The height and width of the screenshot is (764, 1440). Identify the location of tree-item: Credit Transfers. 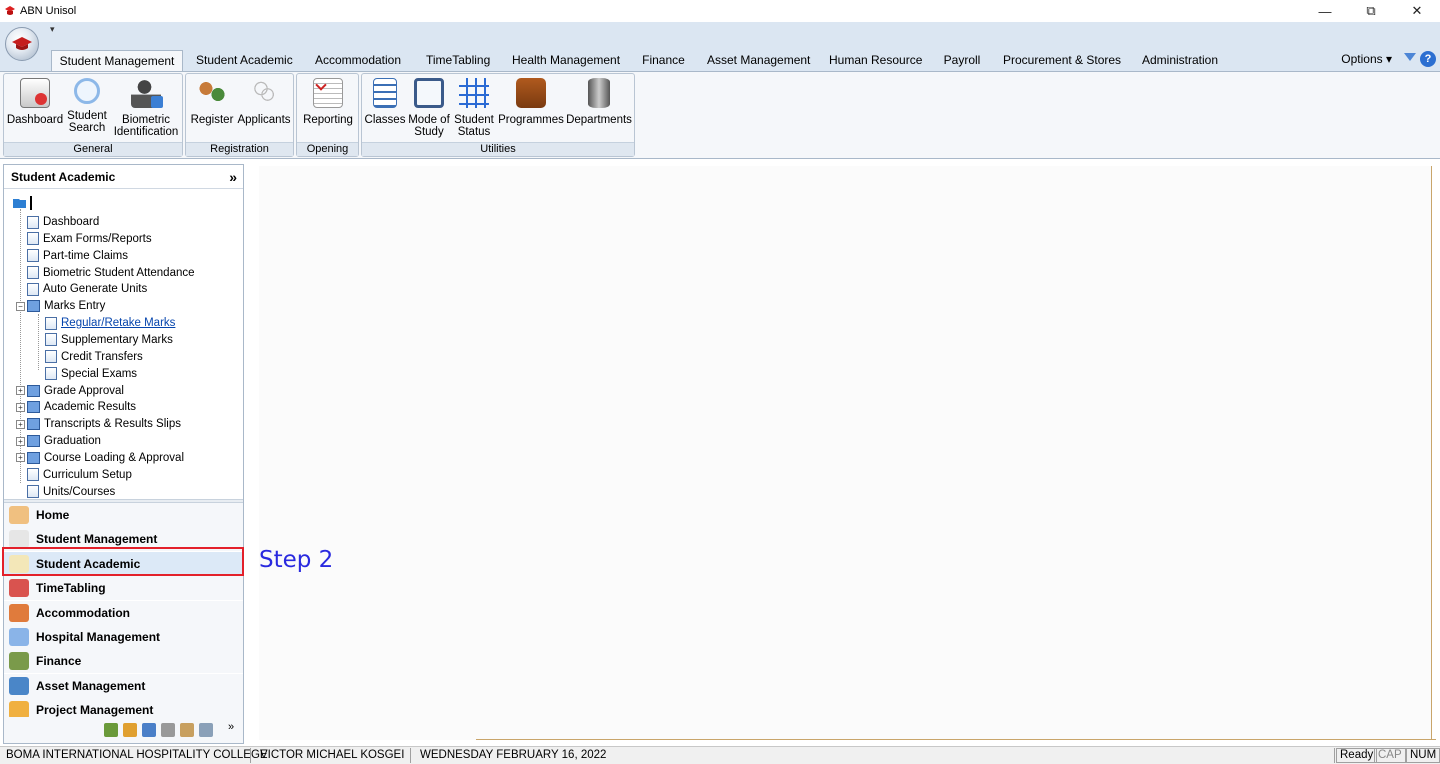
(88, 357).